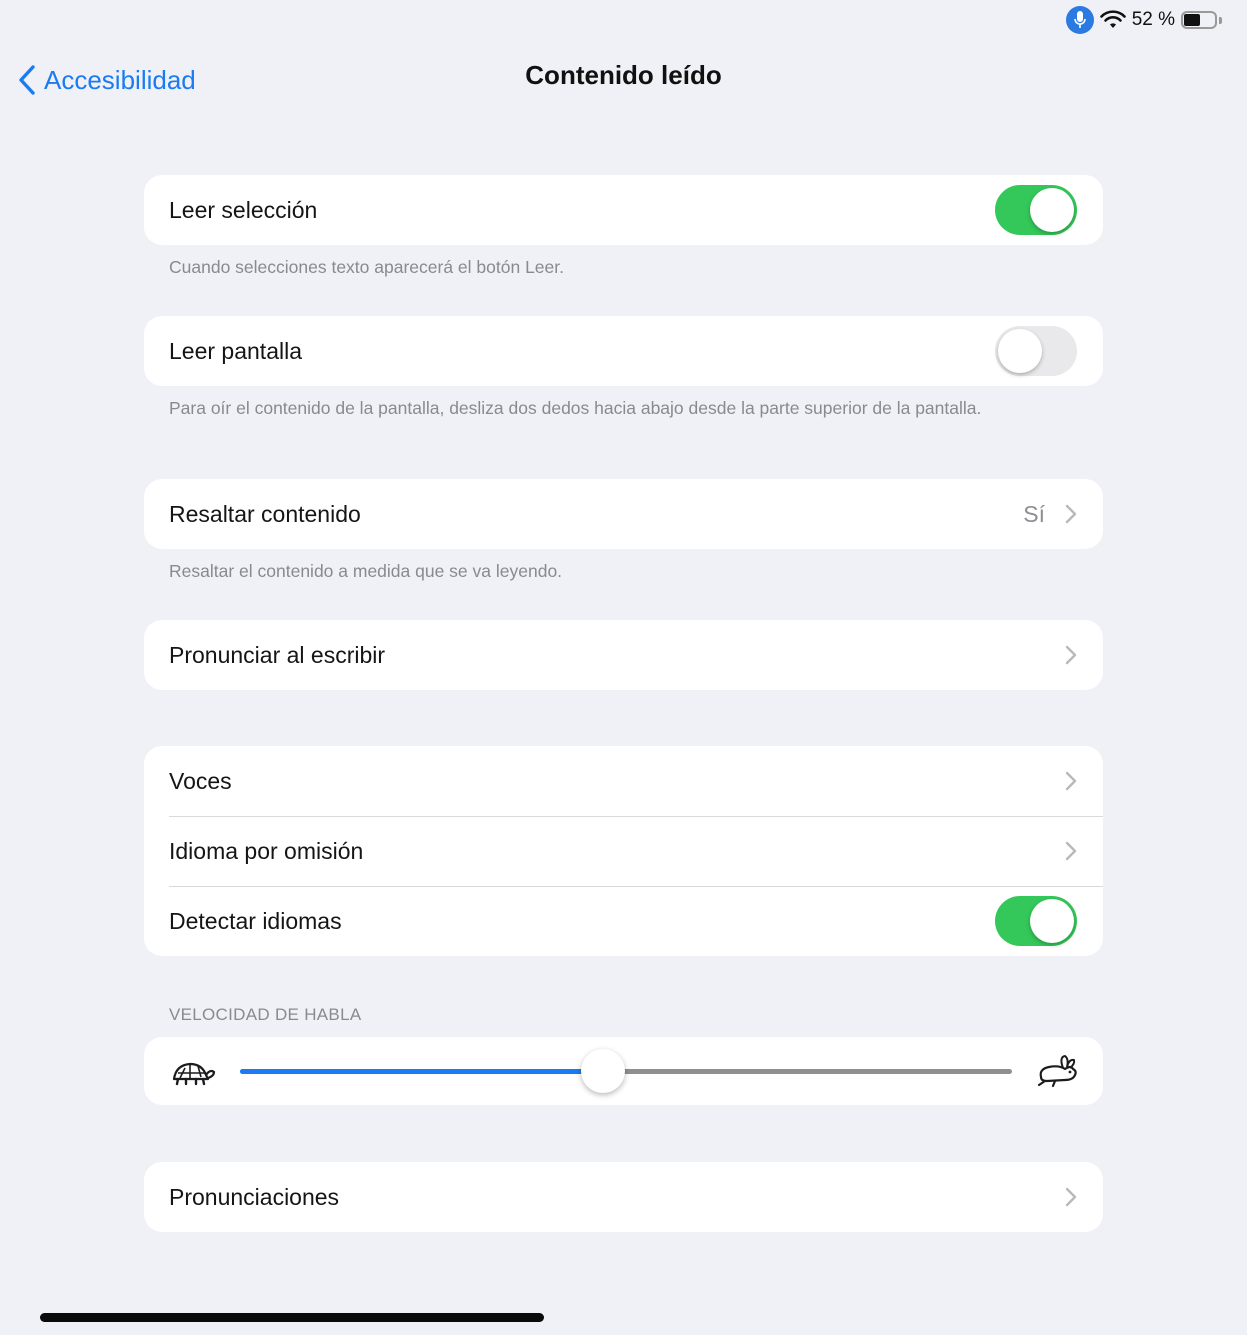  Describe the element at coordinates (1036, 351) in the screenshot. I see `toggle-leer-pantalla` at that location.